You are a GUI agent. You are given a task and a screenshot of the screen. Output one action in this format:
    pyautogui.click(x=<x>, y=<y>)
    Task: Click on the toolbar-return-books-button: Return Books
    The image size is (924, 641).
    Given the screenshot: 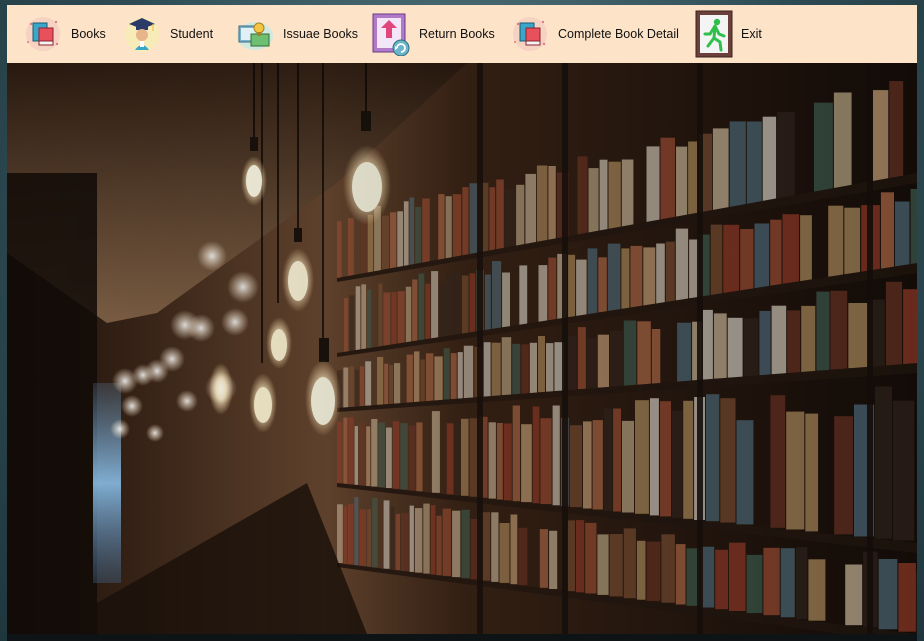 What is the action you would take?
    pyautogui.click(x=433, y=34)
    